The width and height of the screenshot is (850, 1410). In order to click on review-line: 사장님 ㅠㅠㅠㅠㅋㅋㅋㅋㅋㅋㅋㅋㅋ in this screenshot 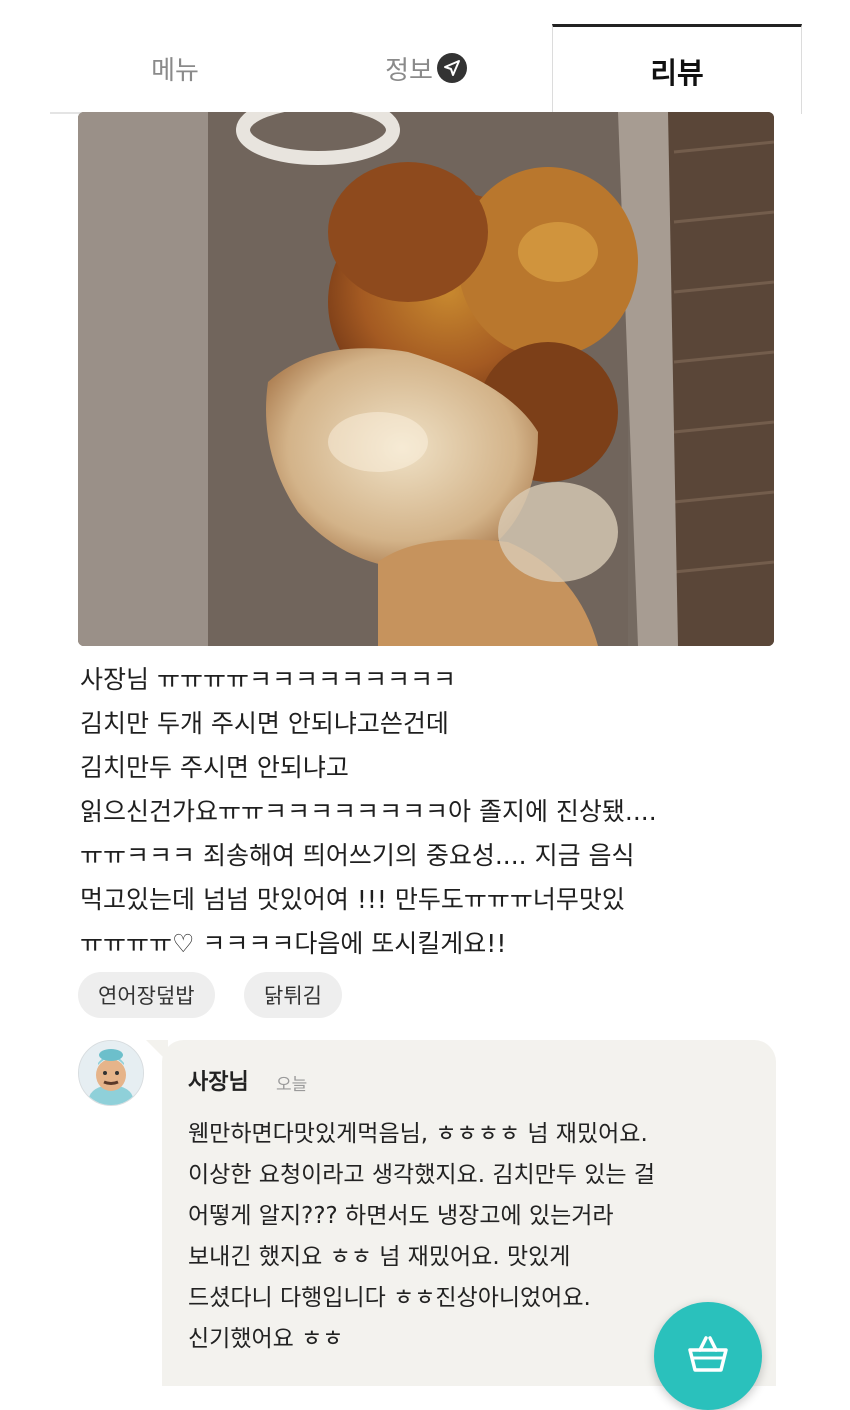, I will do `click(268, 679)`.